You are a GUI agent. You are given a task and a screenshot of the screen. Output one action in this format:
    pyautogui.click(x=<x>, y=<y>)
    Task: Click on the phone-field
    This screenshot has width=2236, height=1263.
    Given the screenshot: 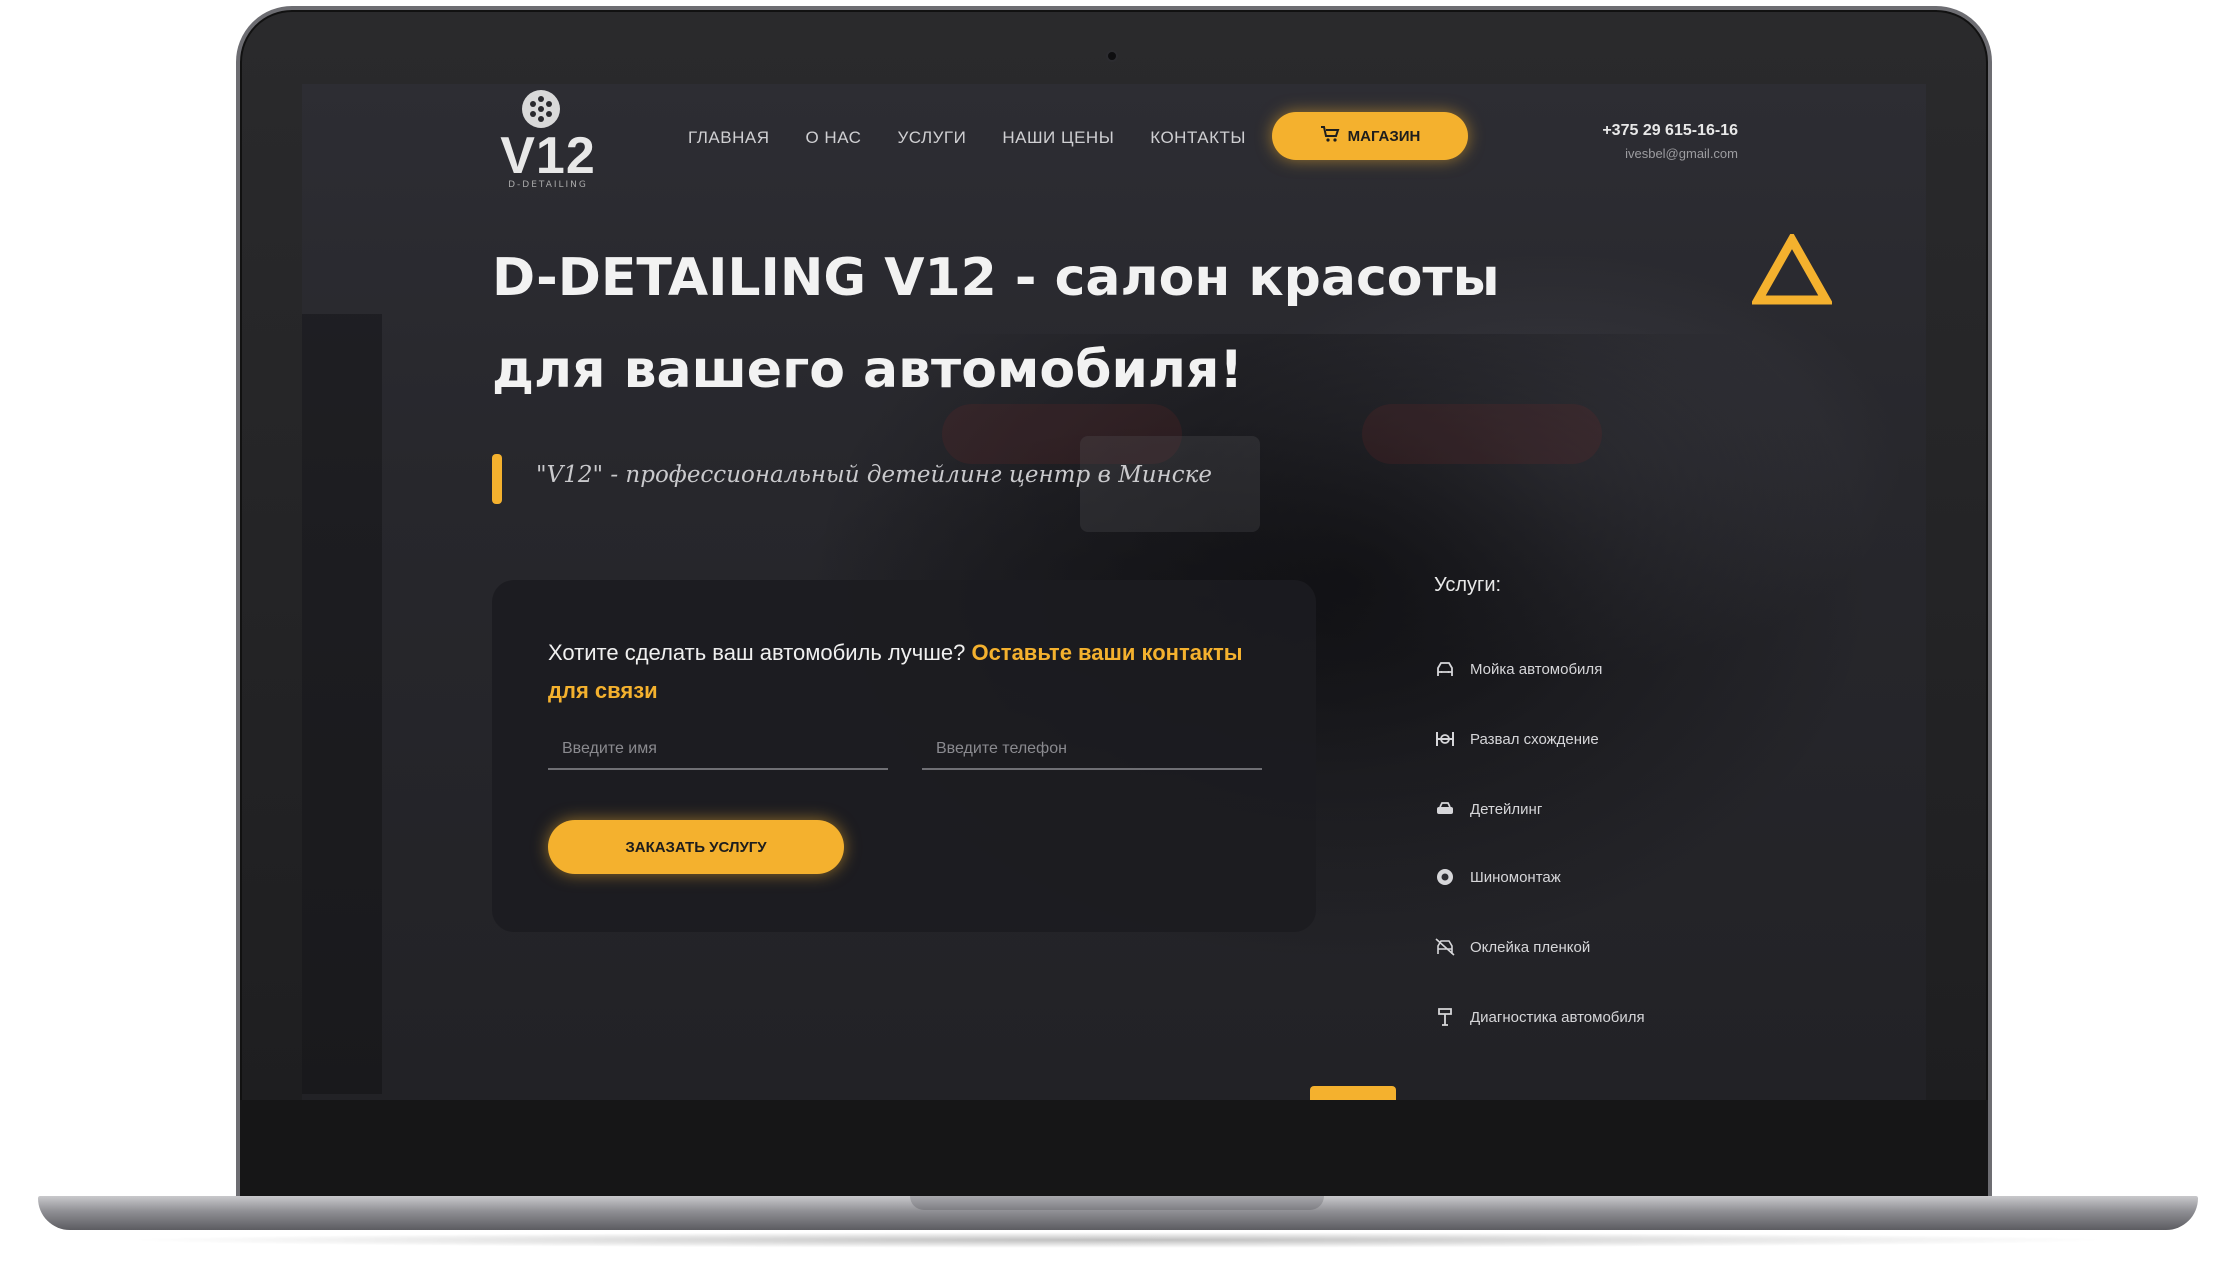 What is the action you would take?
    pyautogui.click(x=1092, y=750)
    